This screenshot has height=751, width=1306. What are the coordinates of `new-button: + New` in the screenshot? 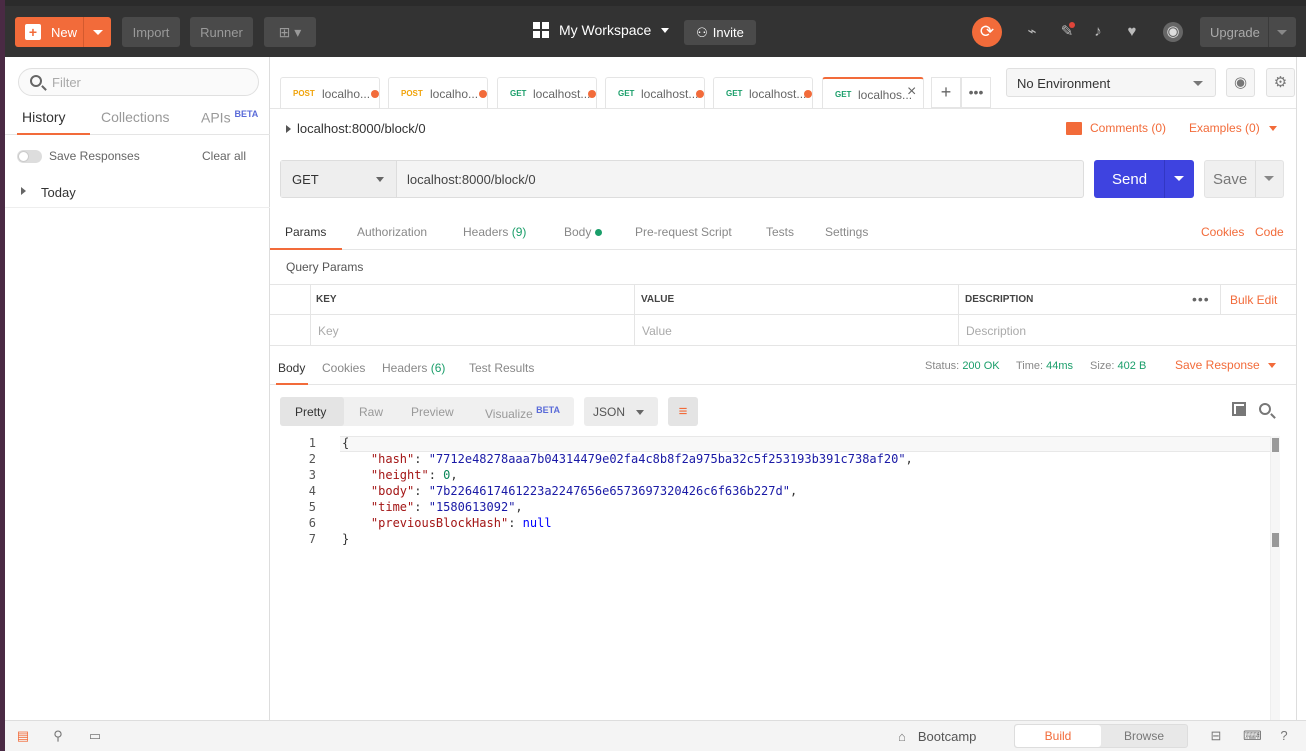 It's located at (63, 32).